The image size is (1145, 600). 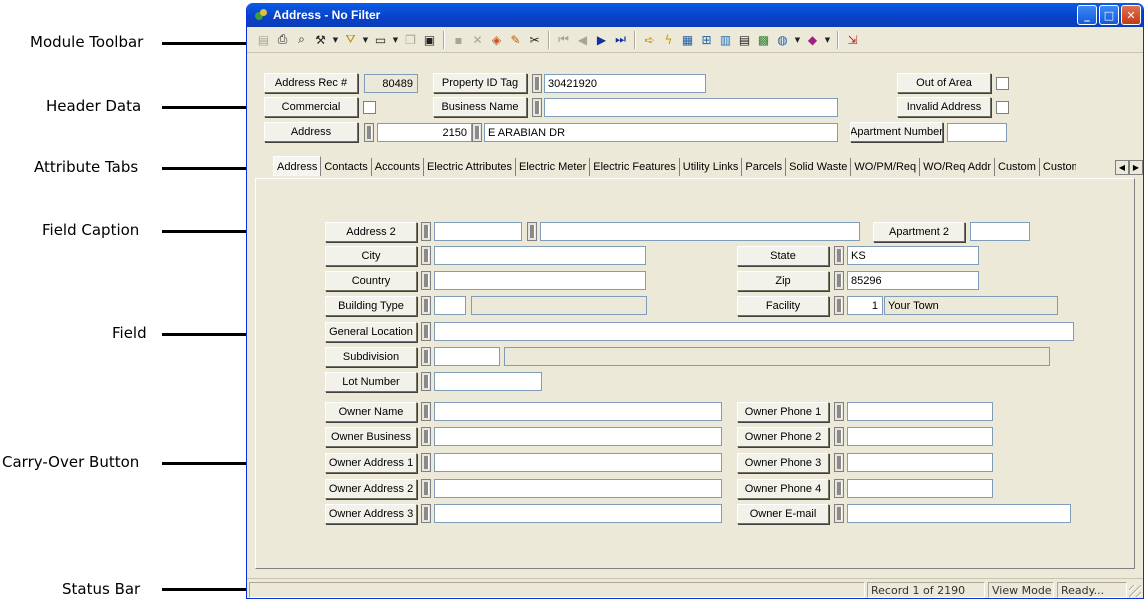 I want to click on apartment2-field, so click(x=1000, y=231).